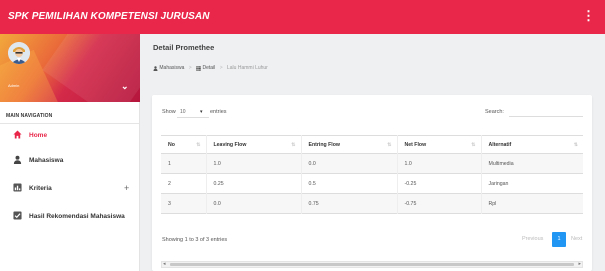 This screenshot has height=271, width=605. I want to click on nav-header: MAIN NAVIGATION, so click(29, 116).